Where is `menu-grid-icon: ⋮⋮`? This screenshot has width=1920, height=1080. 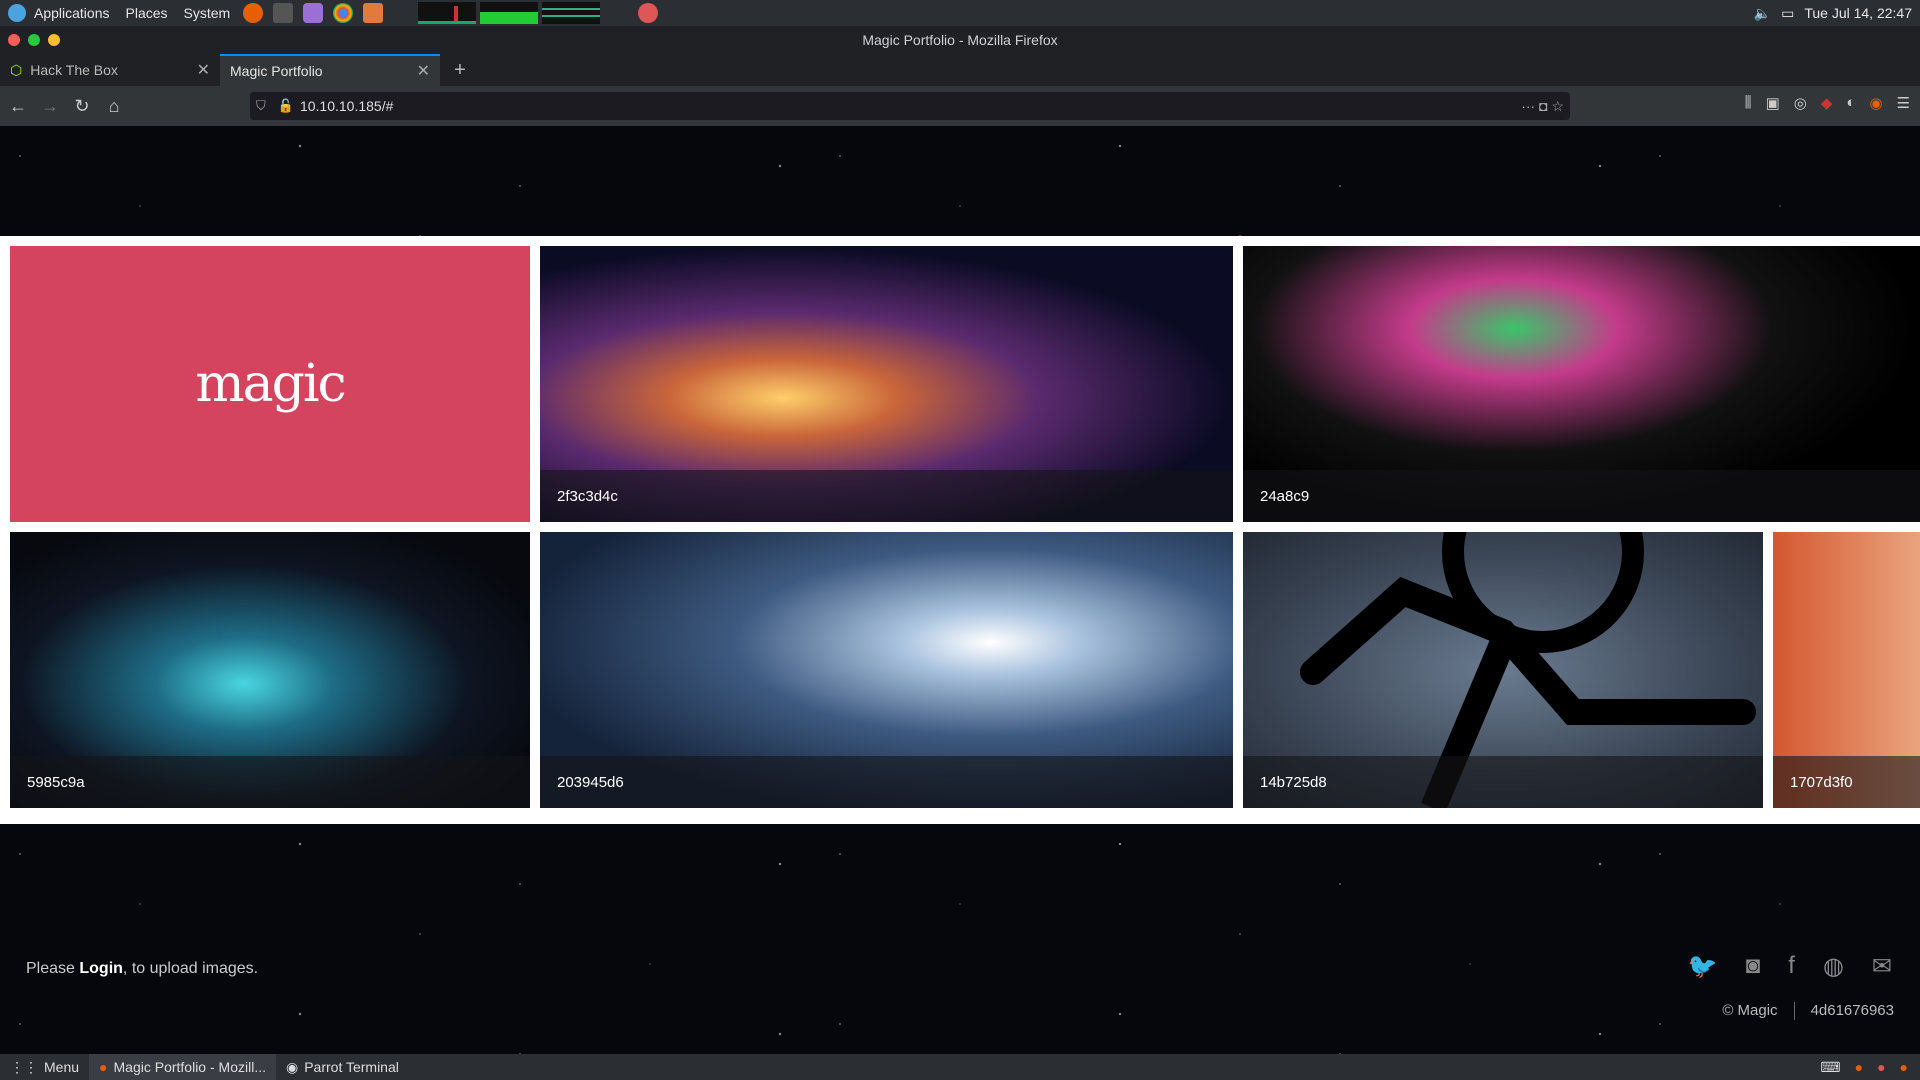
menu-grid-icon: ⋮⋮ is located at coordinates (24, 1066).